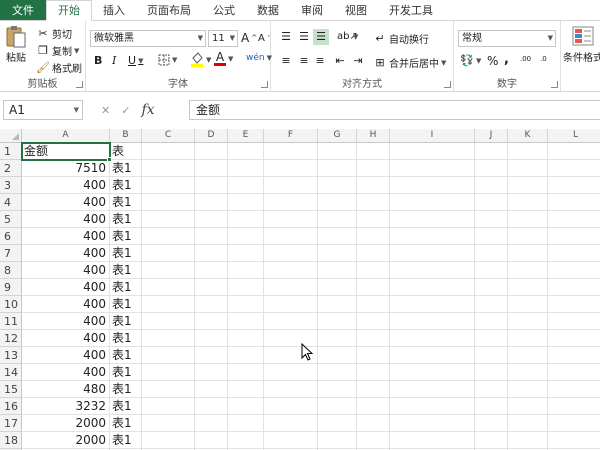  What do you see at coordinates (126, 355) in the screenshot?
I see `cell-b13: 表1` at bounding box center [126, 355].